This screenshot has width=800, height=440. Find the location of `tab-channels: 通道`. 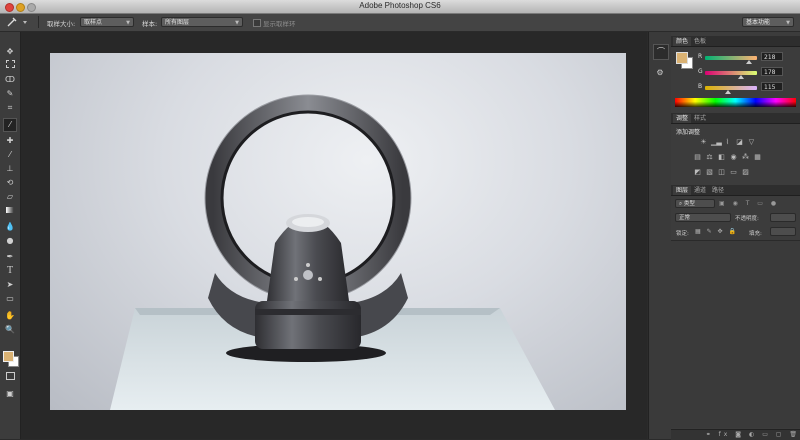

tab-channels: 通道 is located at coordinates (700, 190).